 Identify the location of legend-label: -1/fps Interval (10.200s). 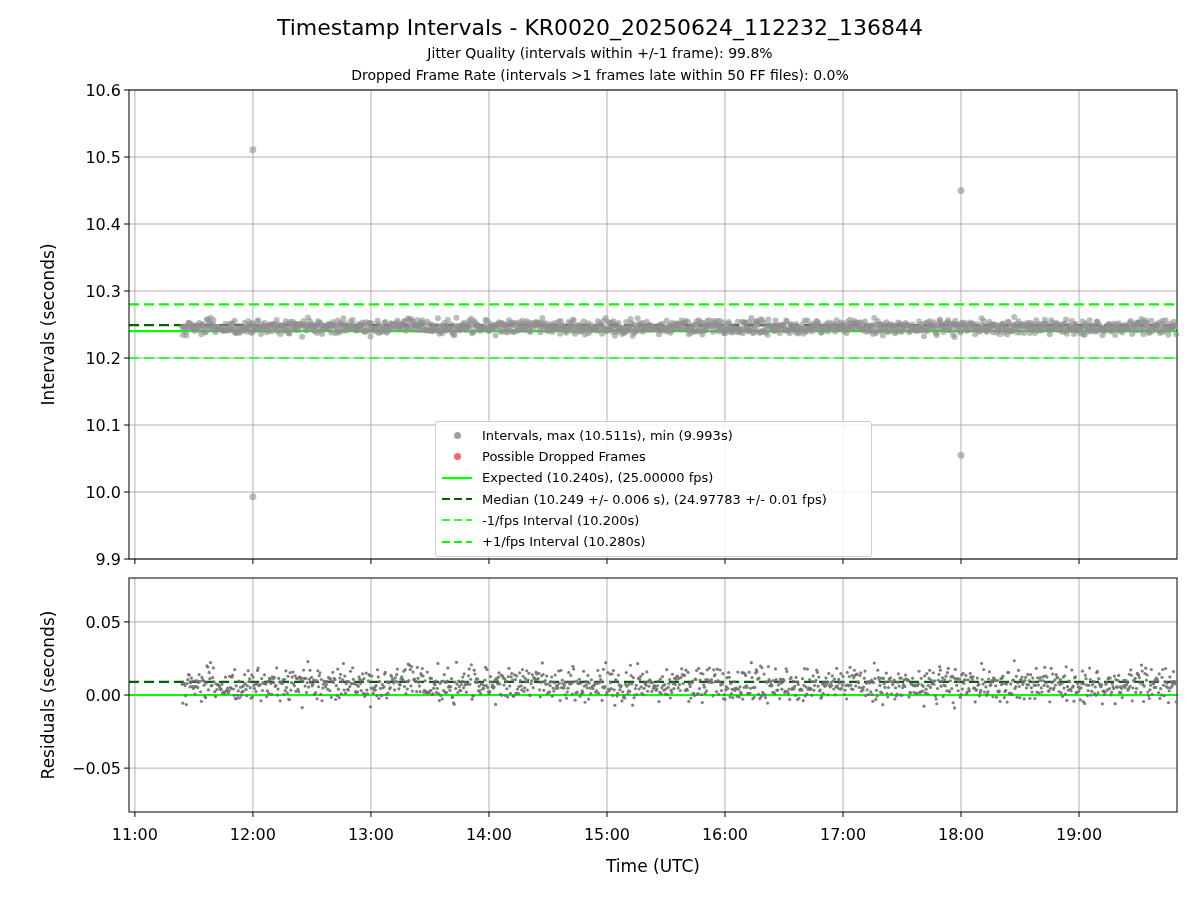
(561, 520).